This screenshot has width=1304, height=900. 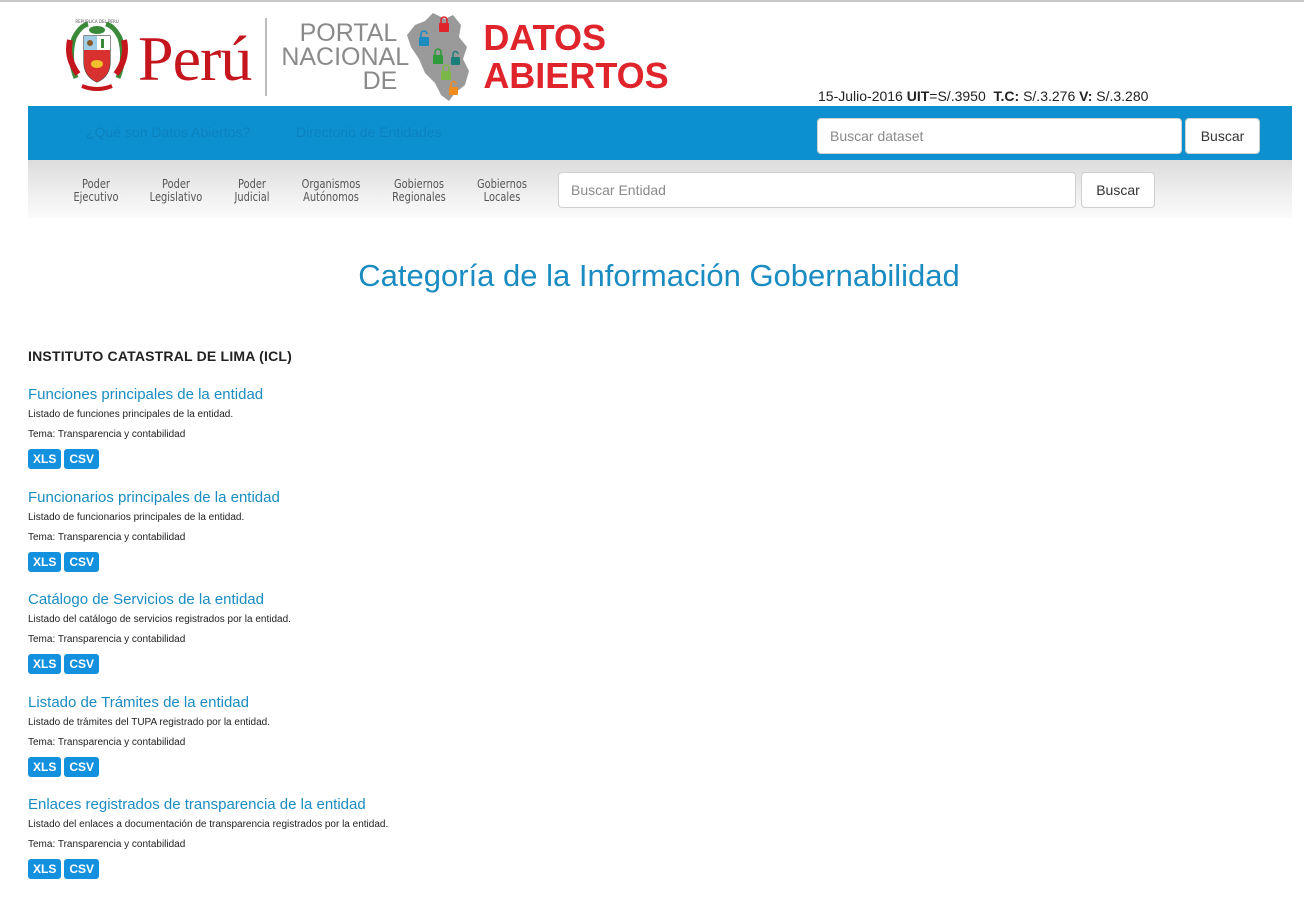 I want to click on nav-poder-legislativo: Poder Legislativo, so click(x=176, y=191).